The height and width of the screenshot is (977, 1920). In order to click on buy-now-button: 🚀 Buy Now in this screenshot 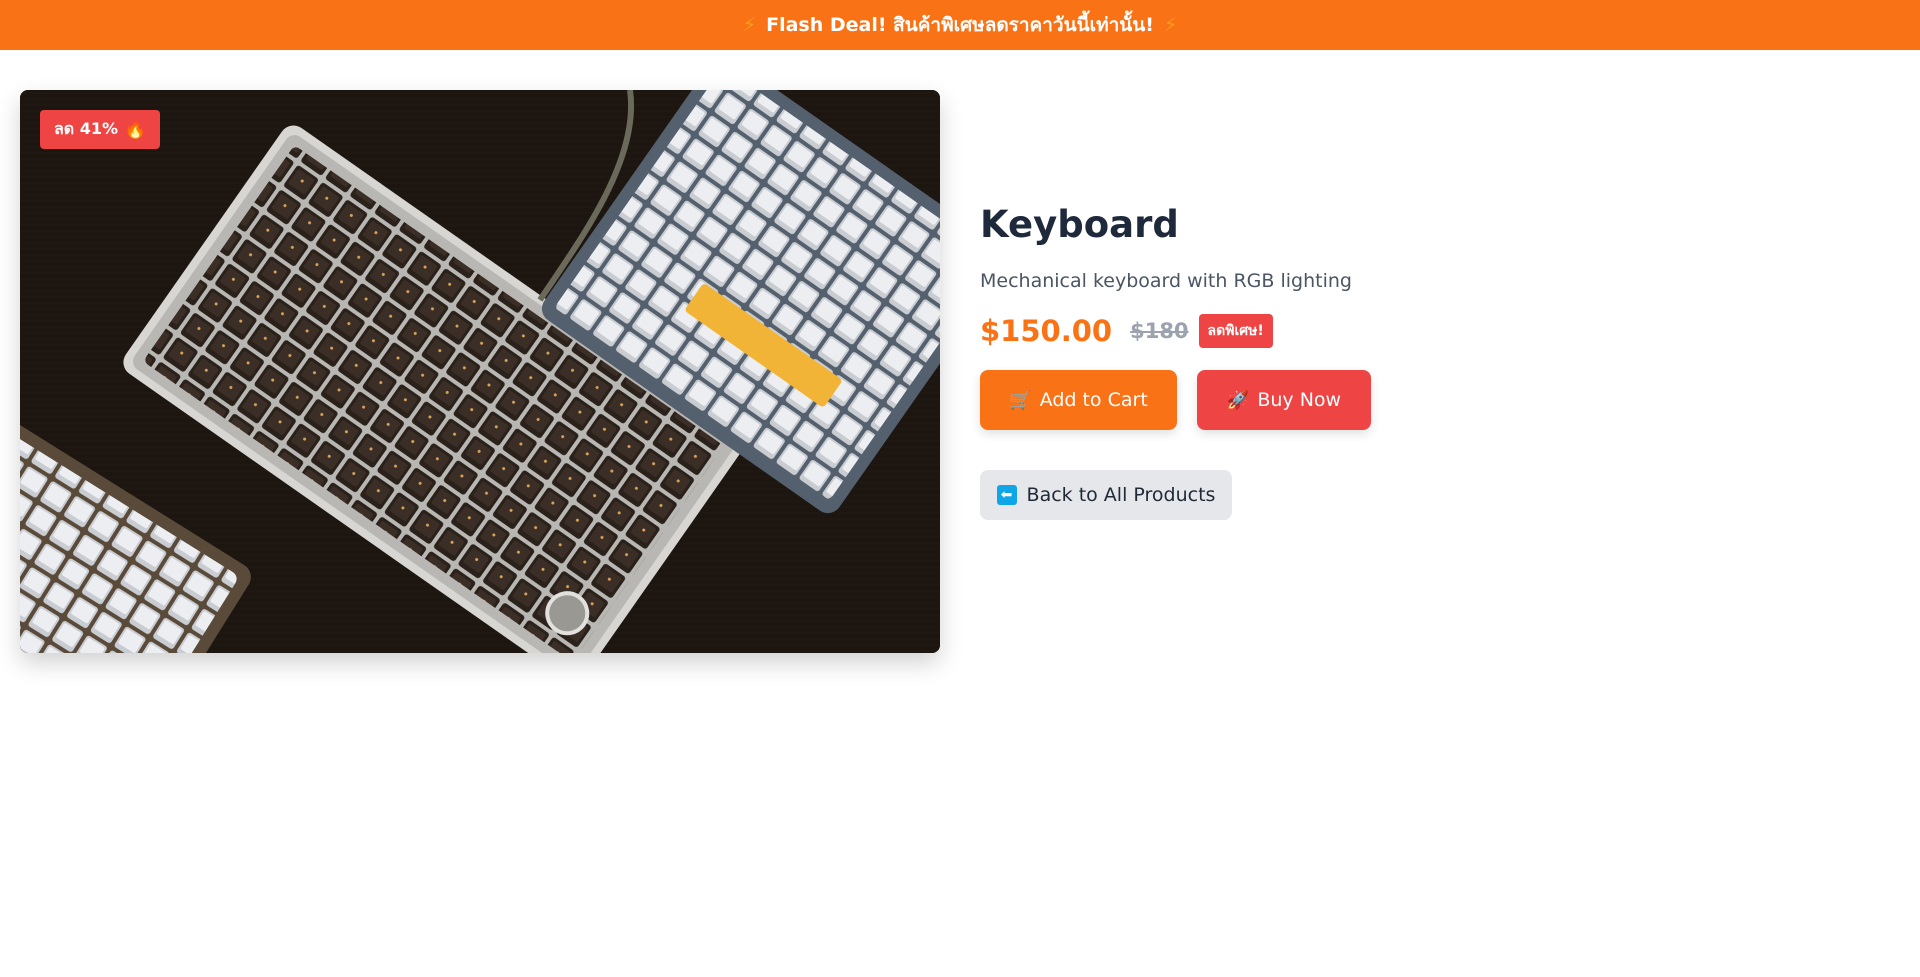, I will do `click(1284, 400)`.